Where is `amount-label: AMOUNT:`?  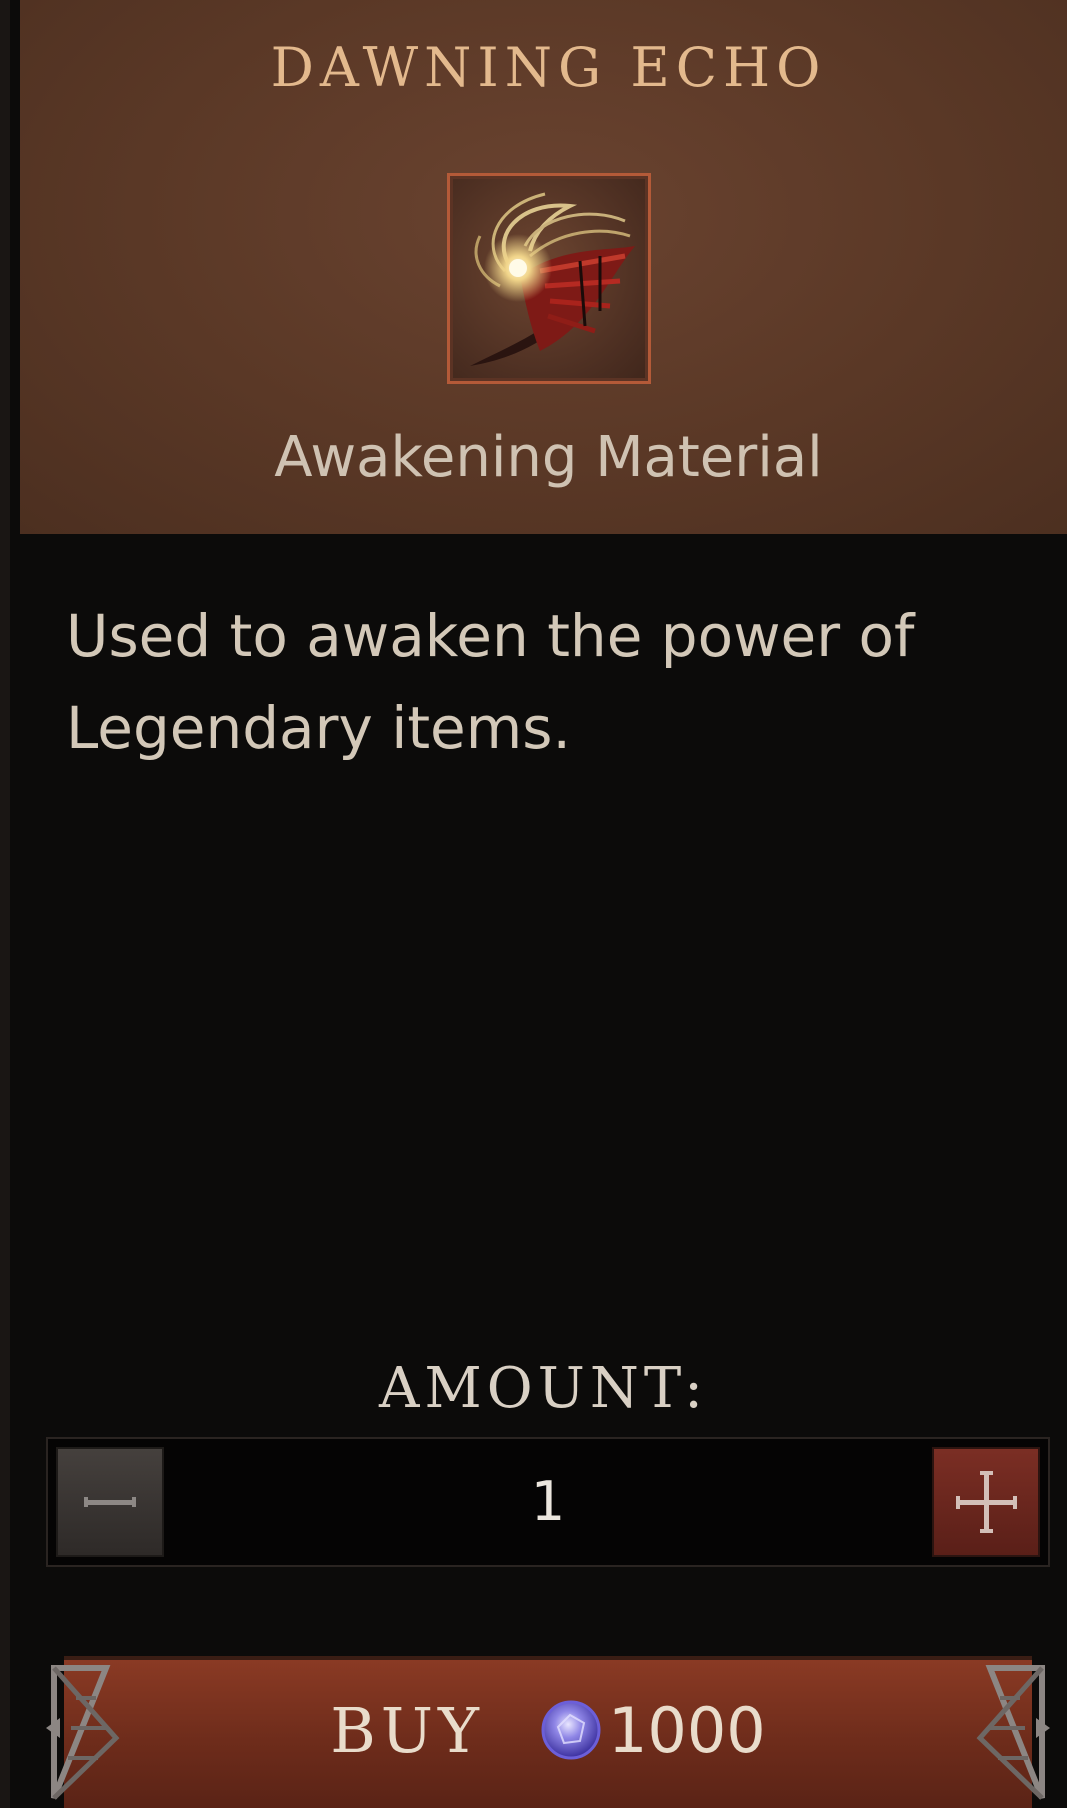
amount-label: AMOUNT: is located at coordinates (543, 1388).